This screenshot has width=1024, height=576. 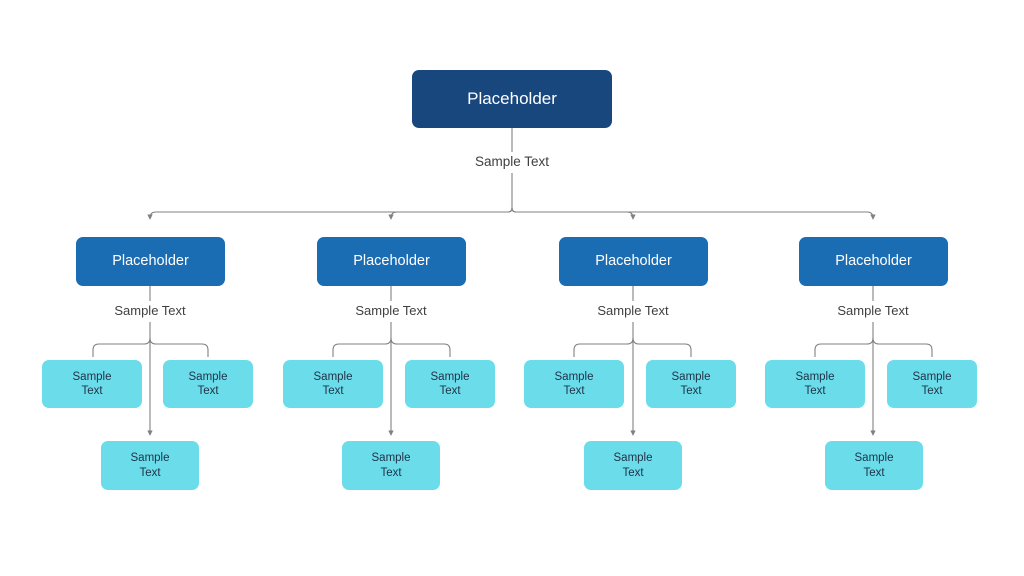 What do you see at coordinates (844, 347) in the screenshot?
I see `connector-branch-4-to-leaf-left` at bounding box center [844, 347].